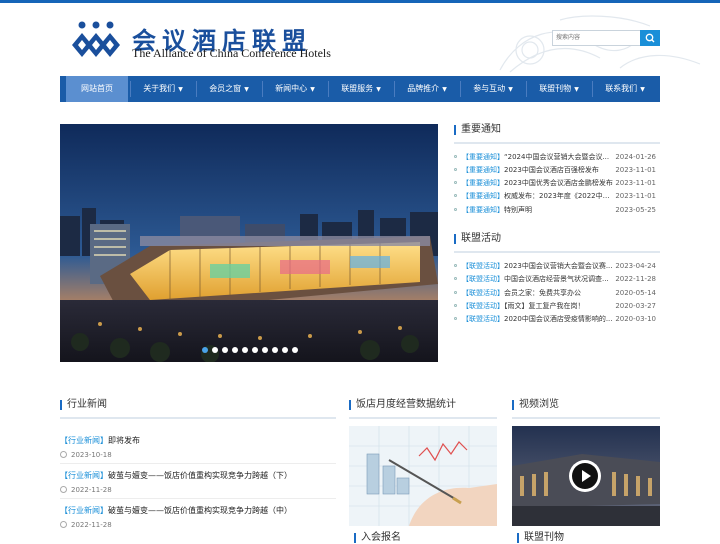 This screenshot has width=720, height=544. Describe the element at coordinates (295, 89) in the screenshot. I see `nav-item-news: 新闻中心 ▼` at that location.